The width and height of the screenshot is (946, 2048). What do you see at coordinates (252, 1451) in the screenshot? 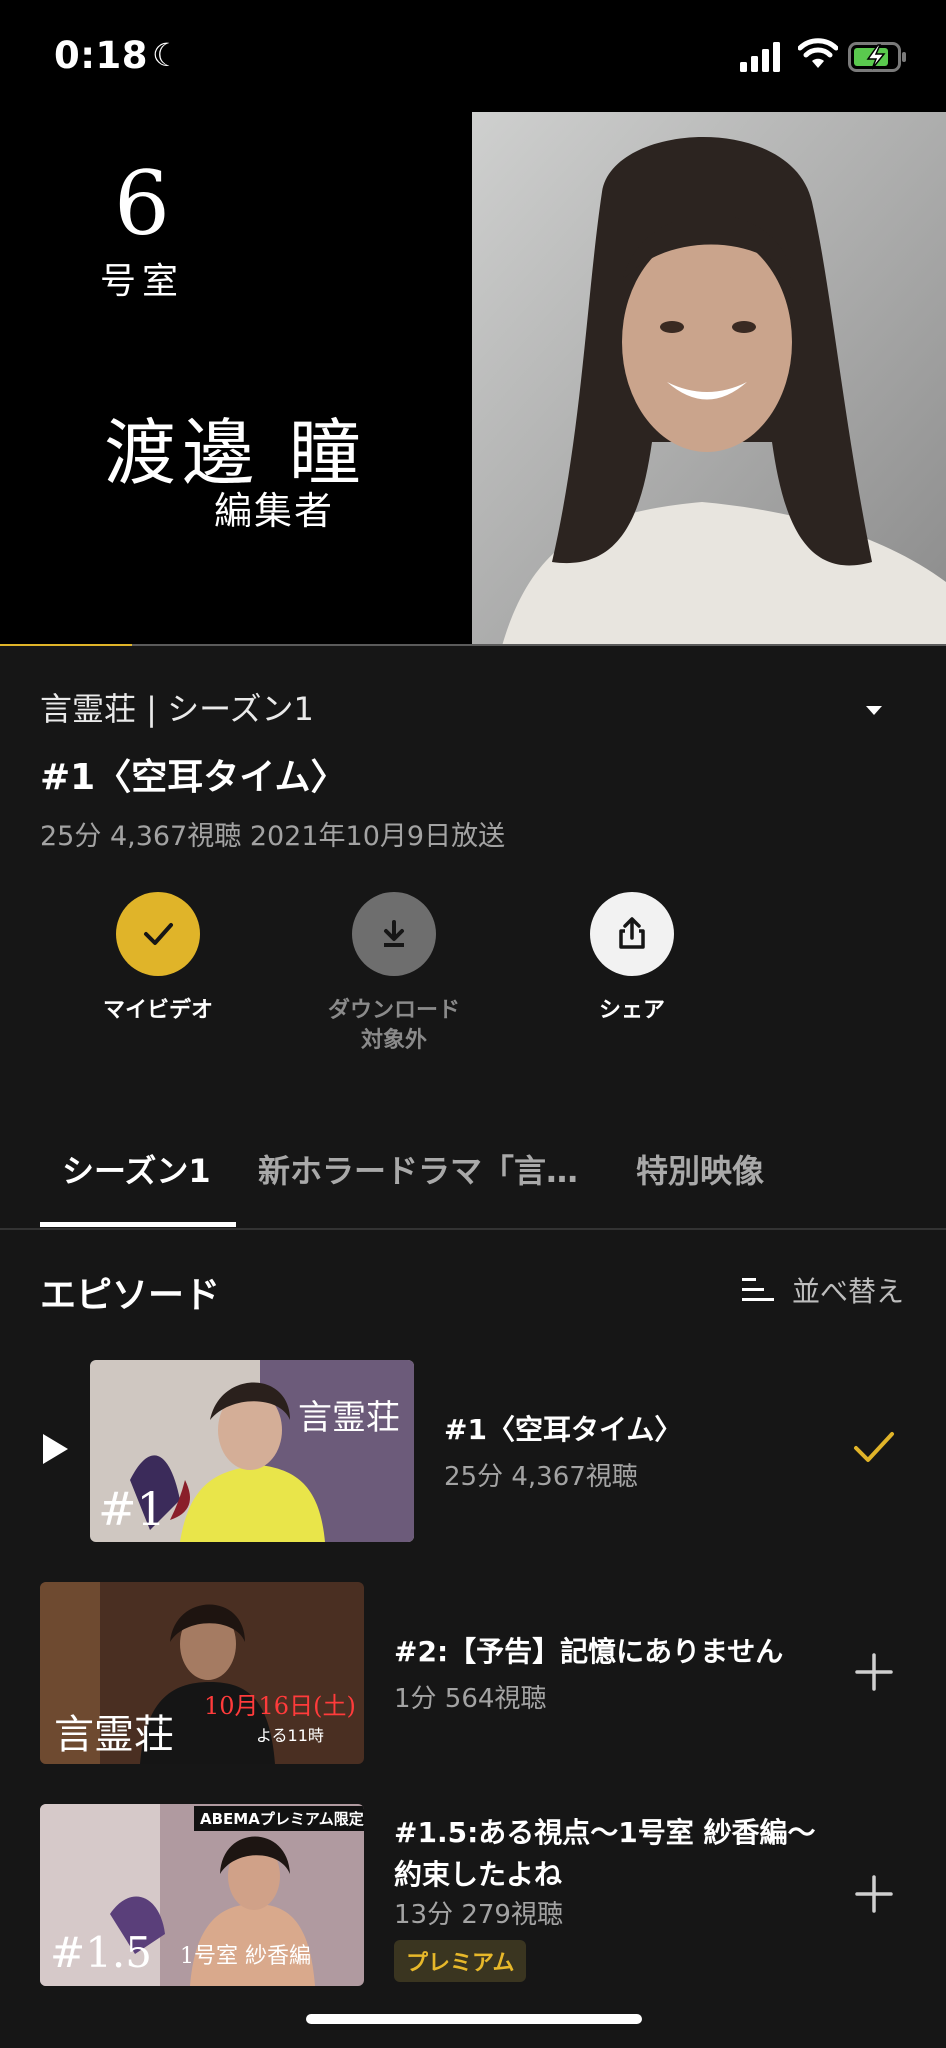
I see `episode-thumbnail: #1 言霊荘` at bounding box center [252, 1451].